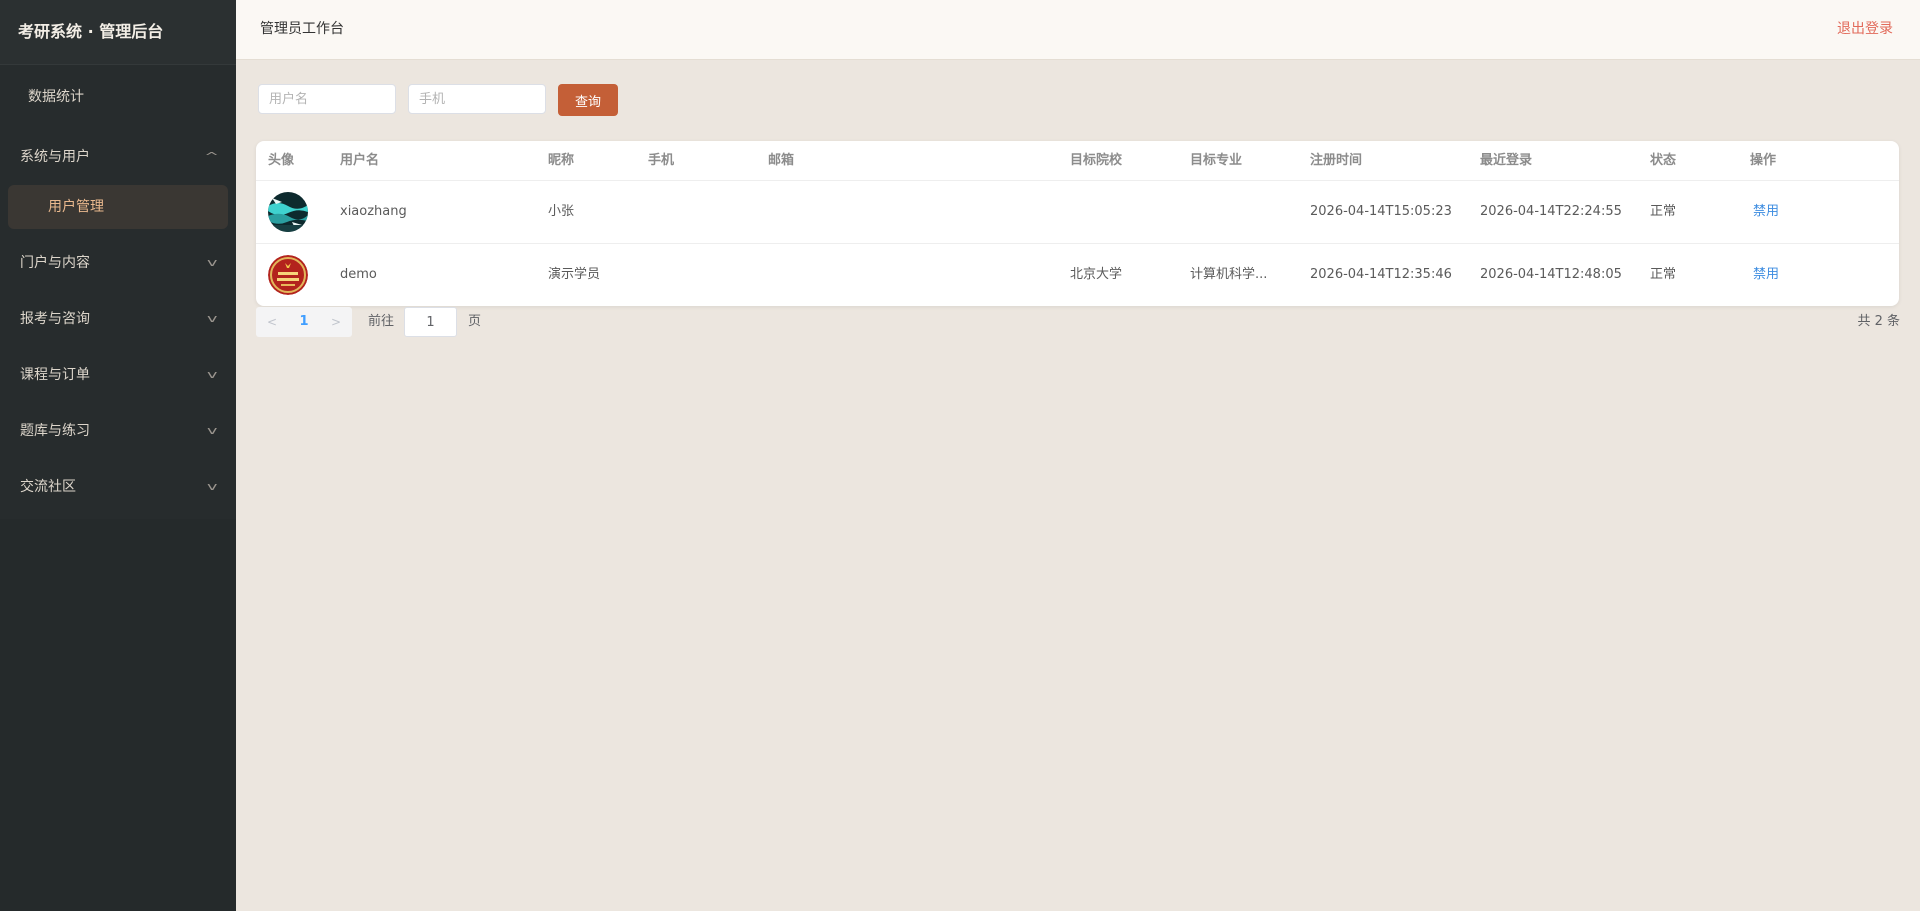  Describe the element at coordinates (1878, 321) in the screenshot. I see `total-count: 共 2 条` at that location.